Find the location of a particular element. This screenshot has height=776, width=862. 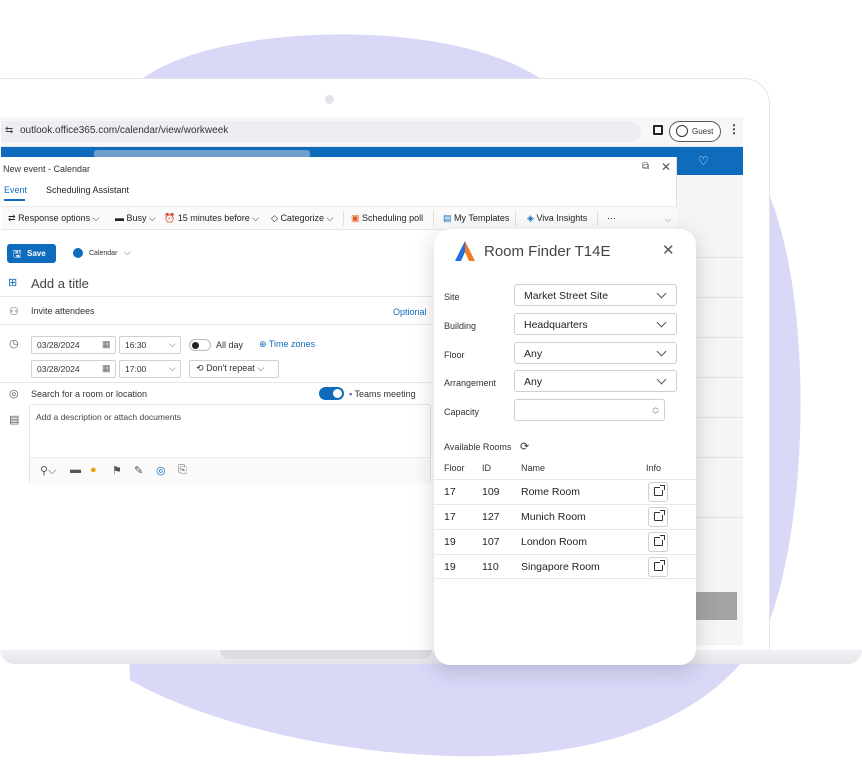

building-select: Headquarters is located at coordinates (595, 324).